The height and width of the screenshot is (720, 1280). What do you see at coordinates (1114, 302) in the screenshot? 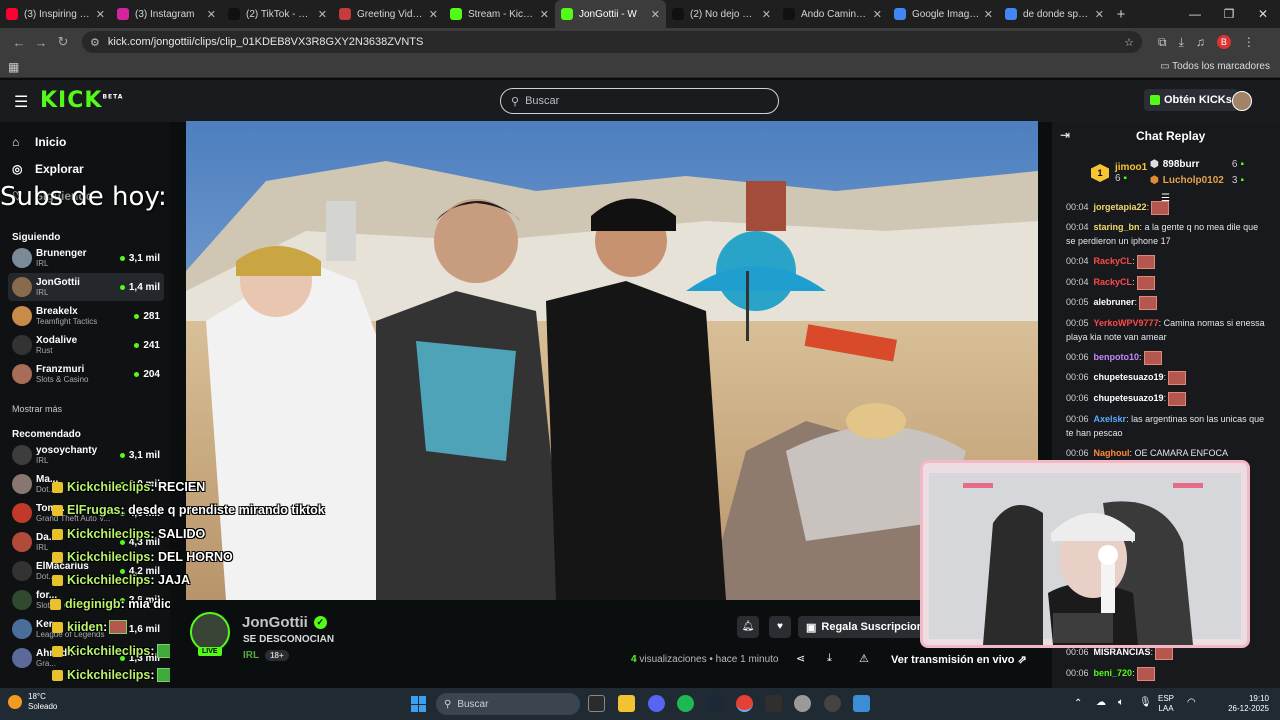
I see `chat-username: alebruner` at bounding box center [1114, 302].